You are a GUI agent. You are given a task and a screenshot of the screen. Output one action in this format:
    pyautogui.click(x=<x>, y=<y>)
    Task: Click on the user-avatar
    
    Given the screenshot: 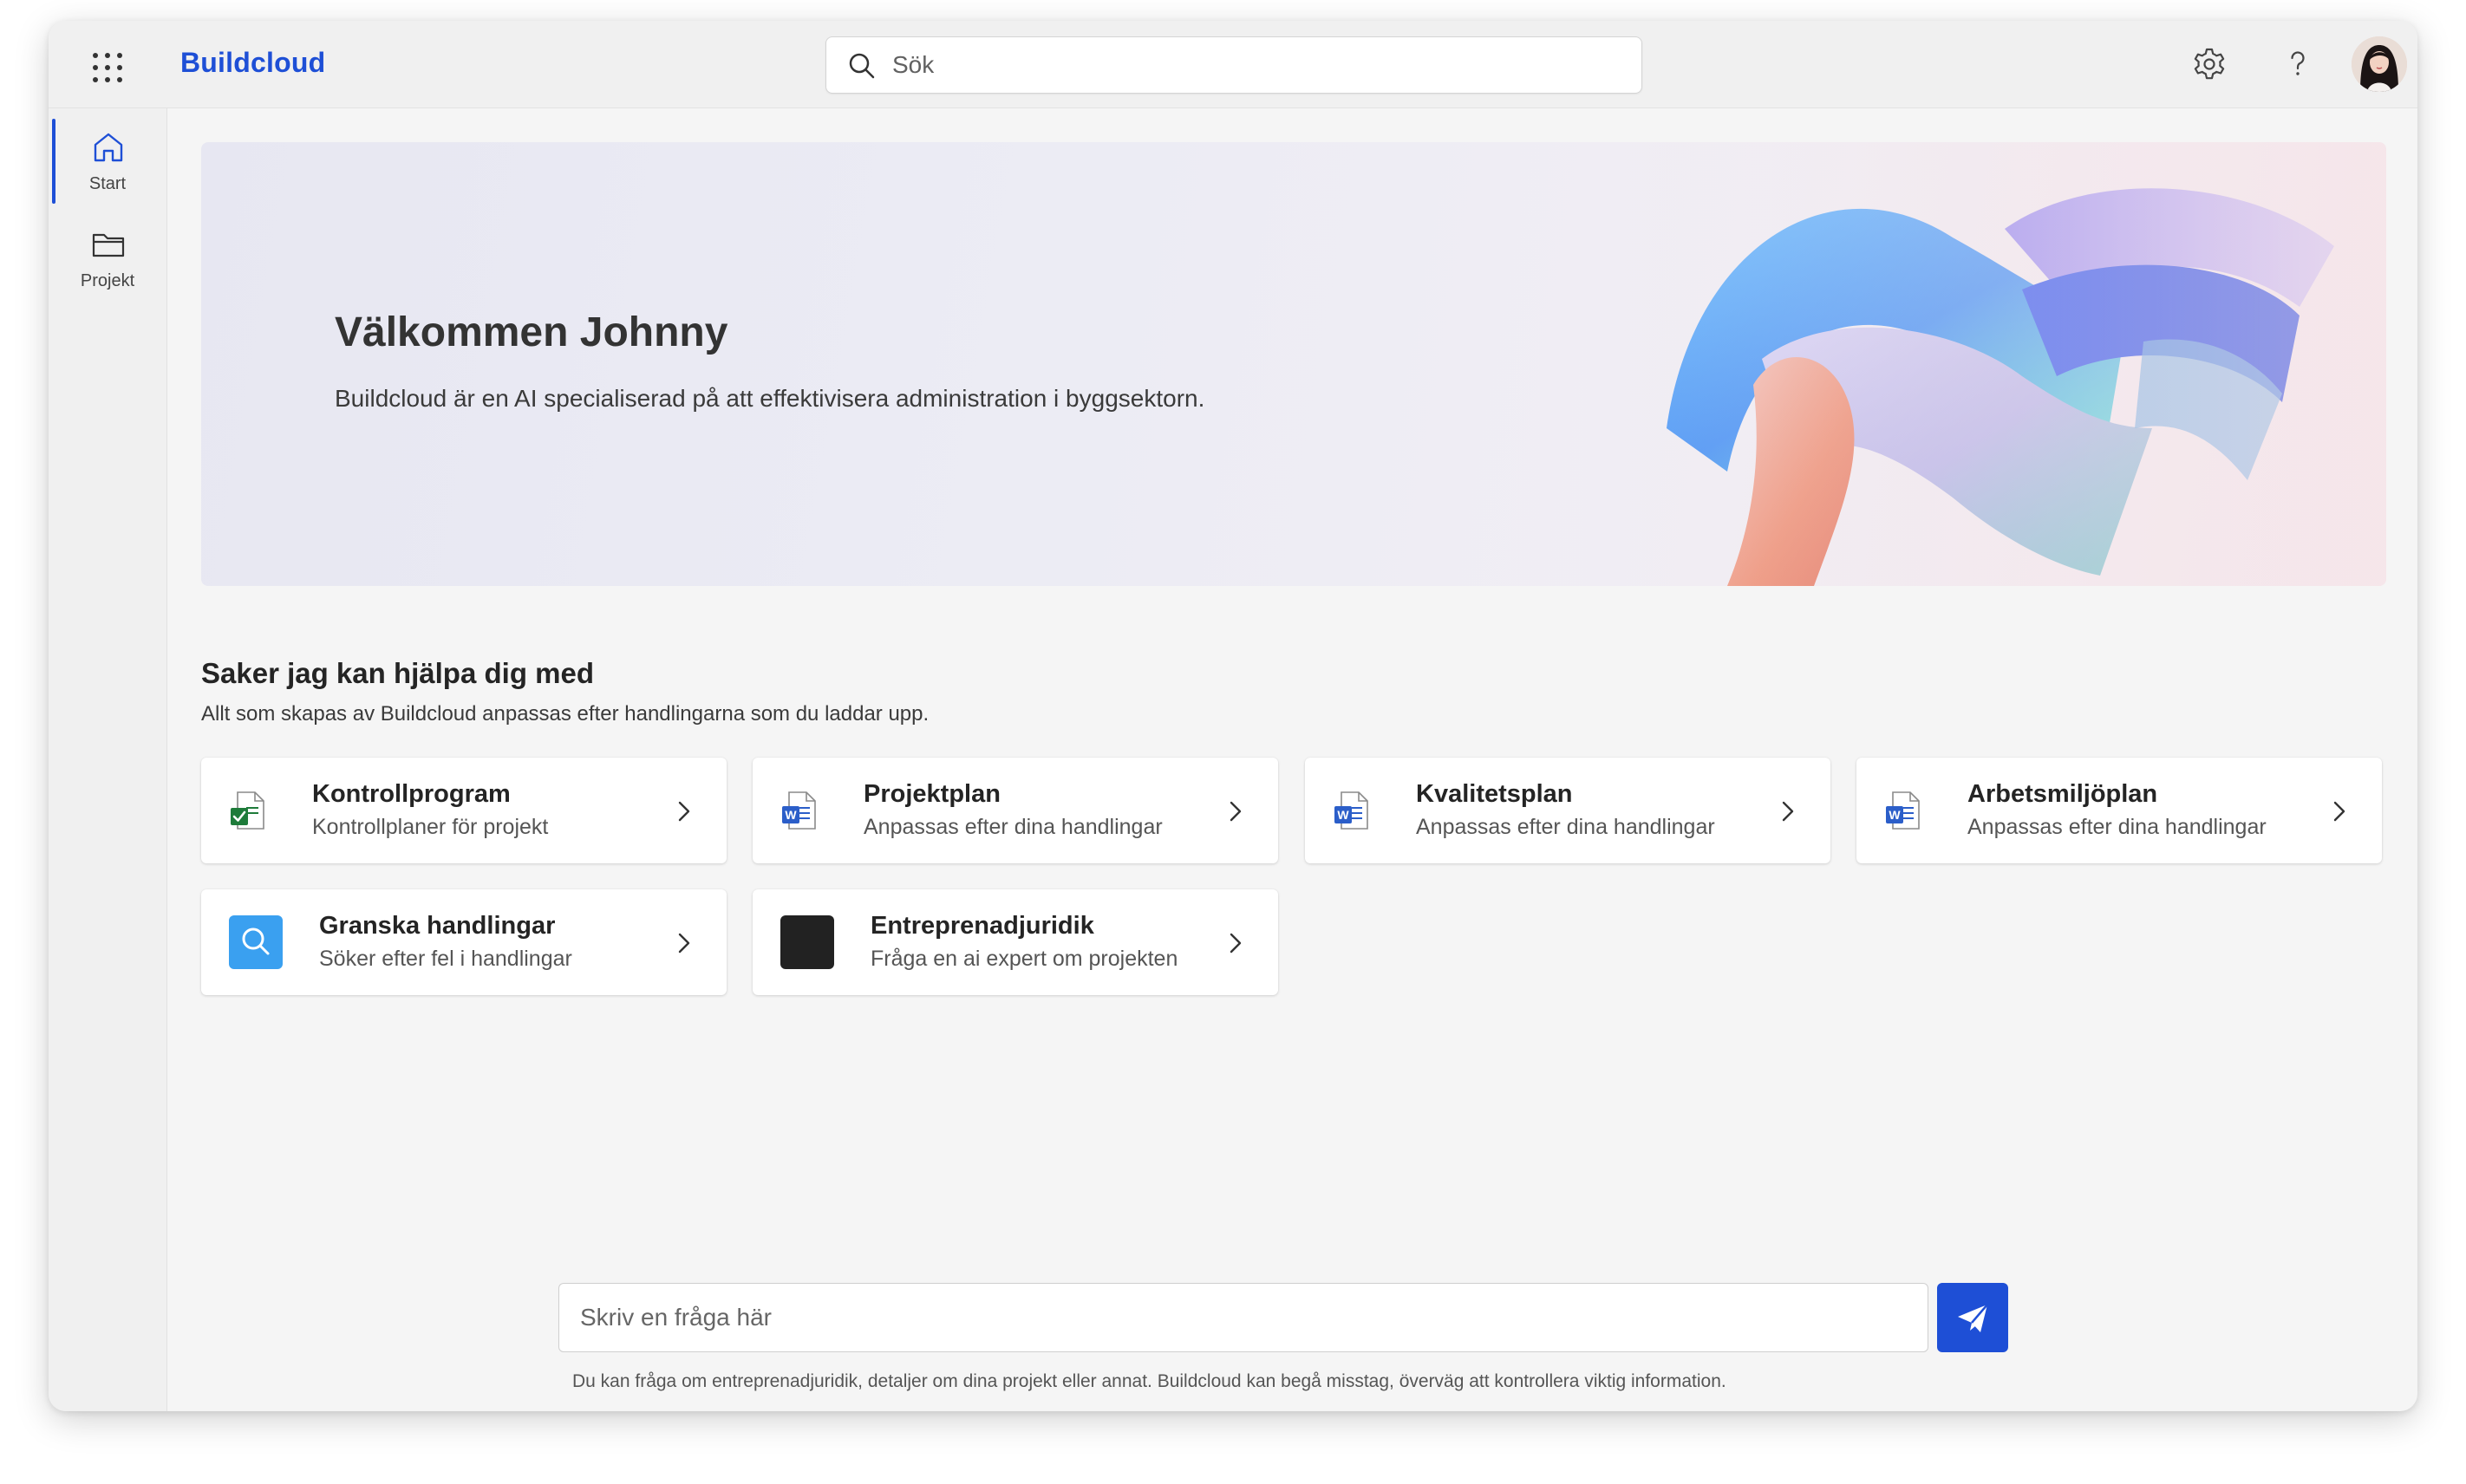 What is the action you would take?
    pyautogui.click(x=2379, y=64)
    